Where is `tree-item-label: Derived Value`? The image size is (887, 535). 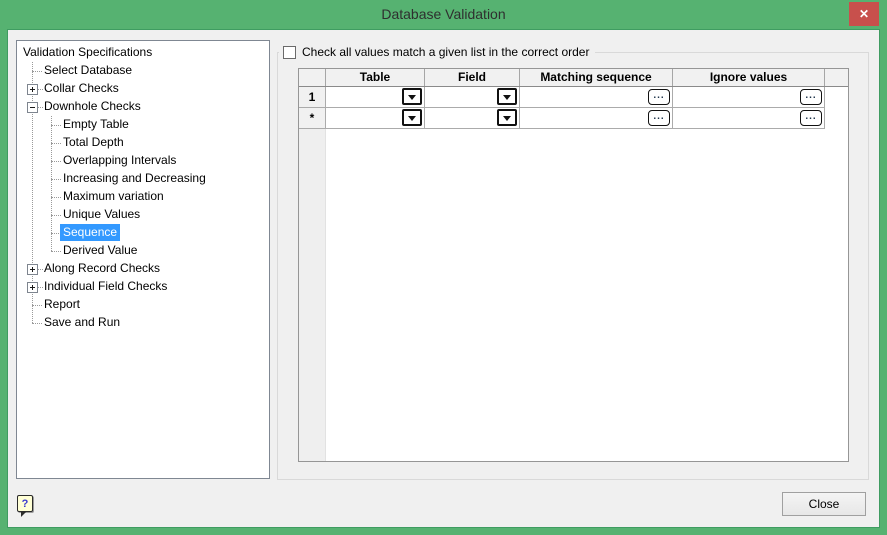
tree-item-label: Derived Value is located at coordinates (100, 250).